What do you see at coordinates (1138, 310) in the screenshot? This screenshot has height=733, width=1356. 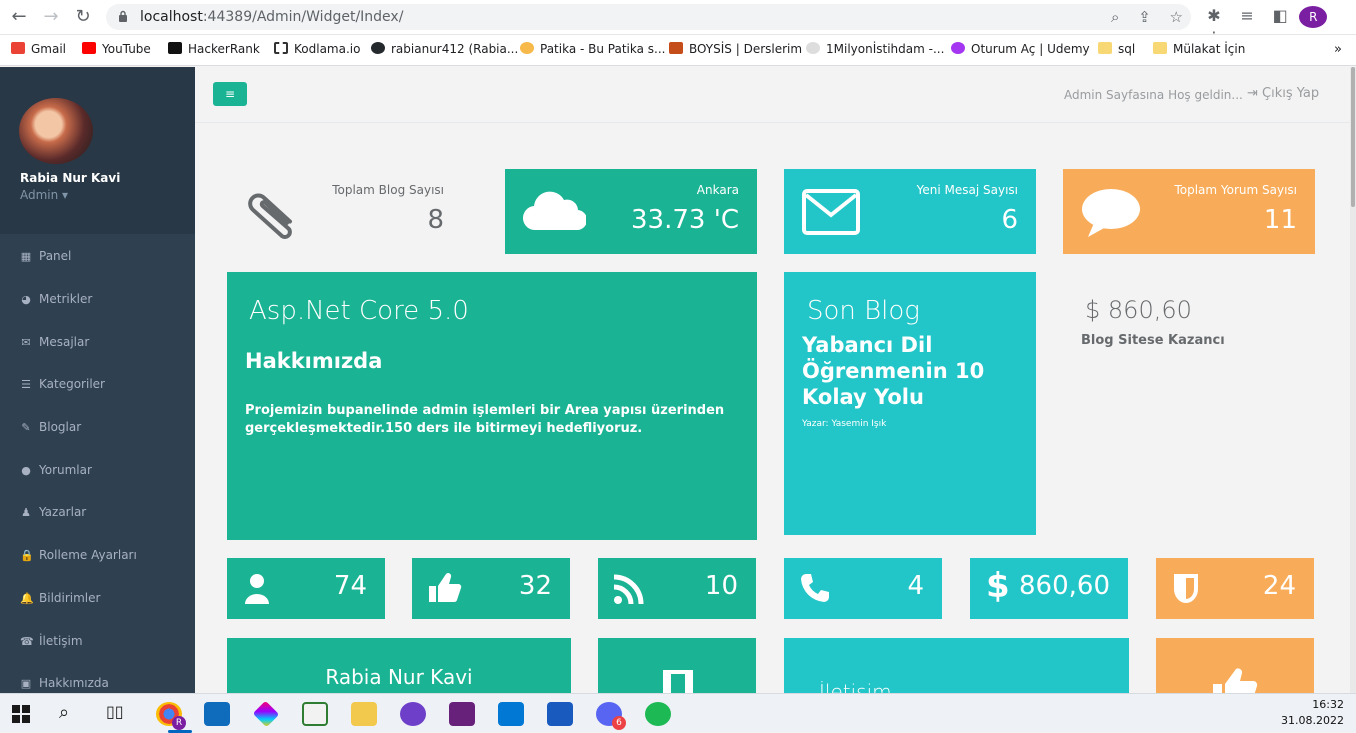 I see `earnings-value: $ 860,60` at bounding box center [1138, 310].